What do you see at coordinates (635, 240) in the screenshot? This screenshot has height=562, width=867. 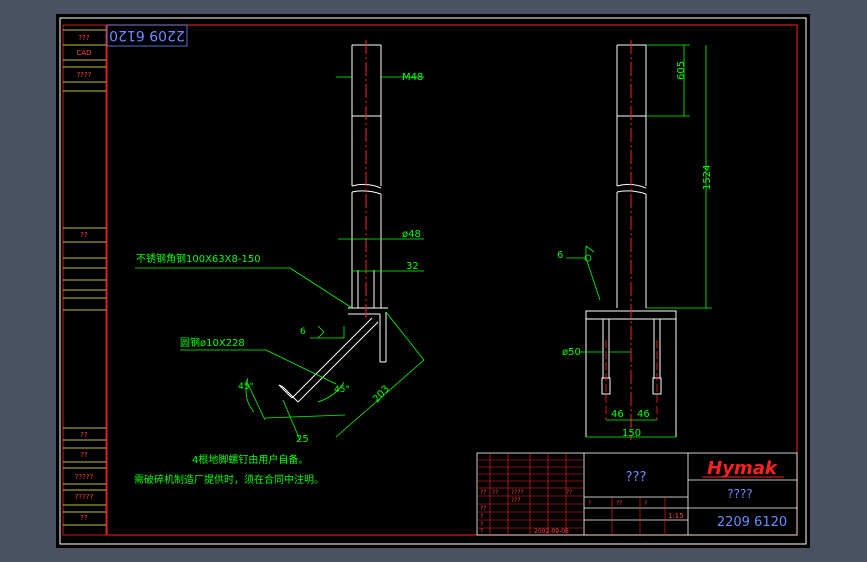 I see `side-view: 605 1524 ø50 46 46 150 6` at bounding box center [635, 240].